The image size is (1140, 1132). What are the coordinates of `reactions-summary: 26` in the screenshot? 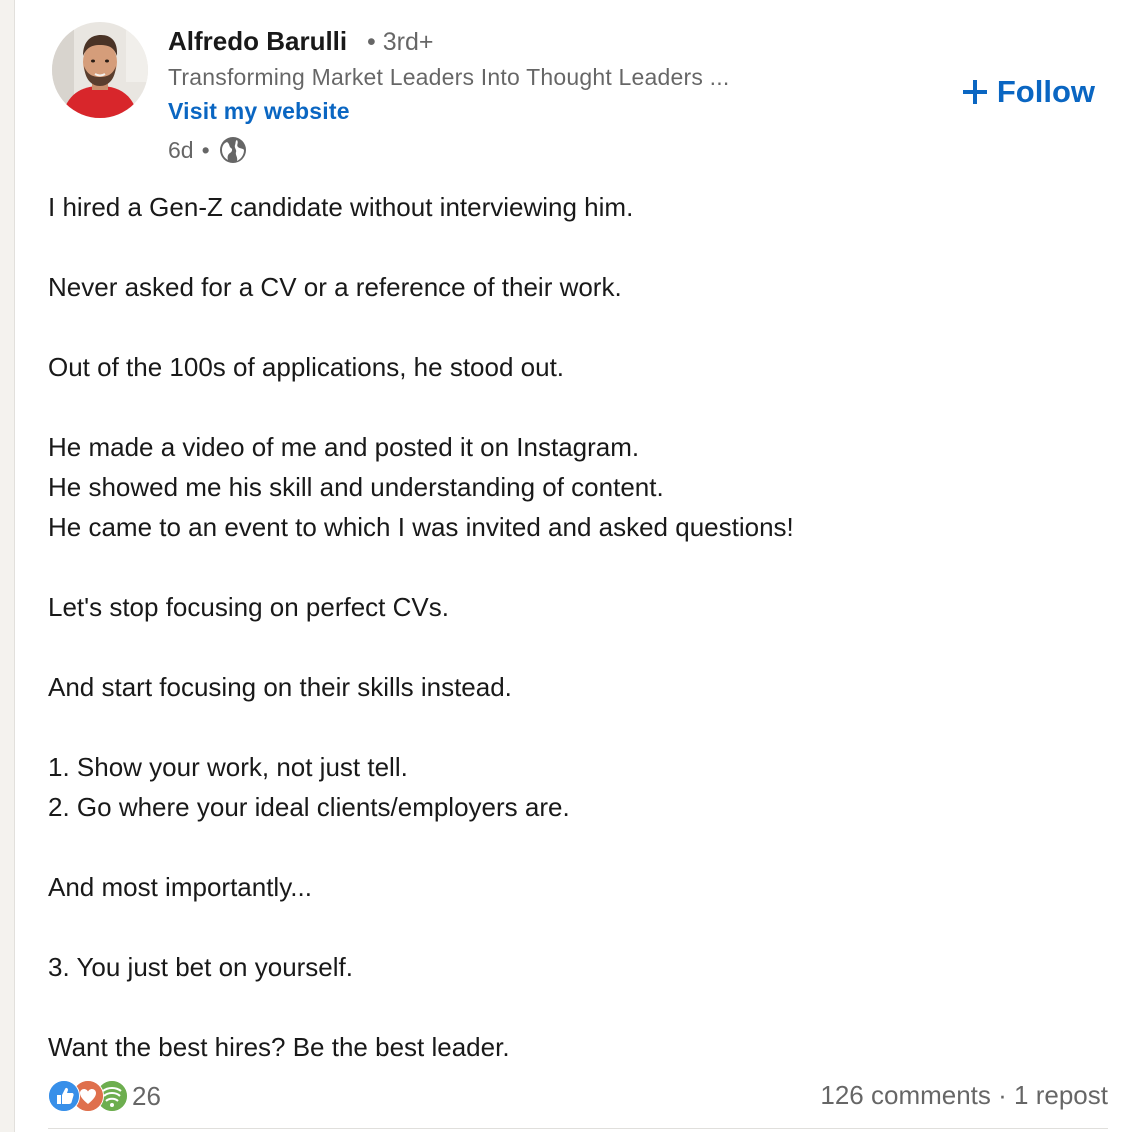 It's located at (104, 1096).